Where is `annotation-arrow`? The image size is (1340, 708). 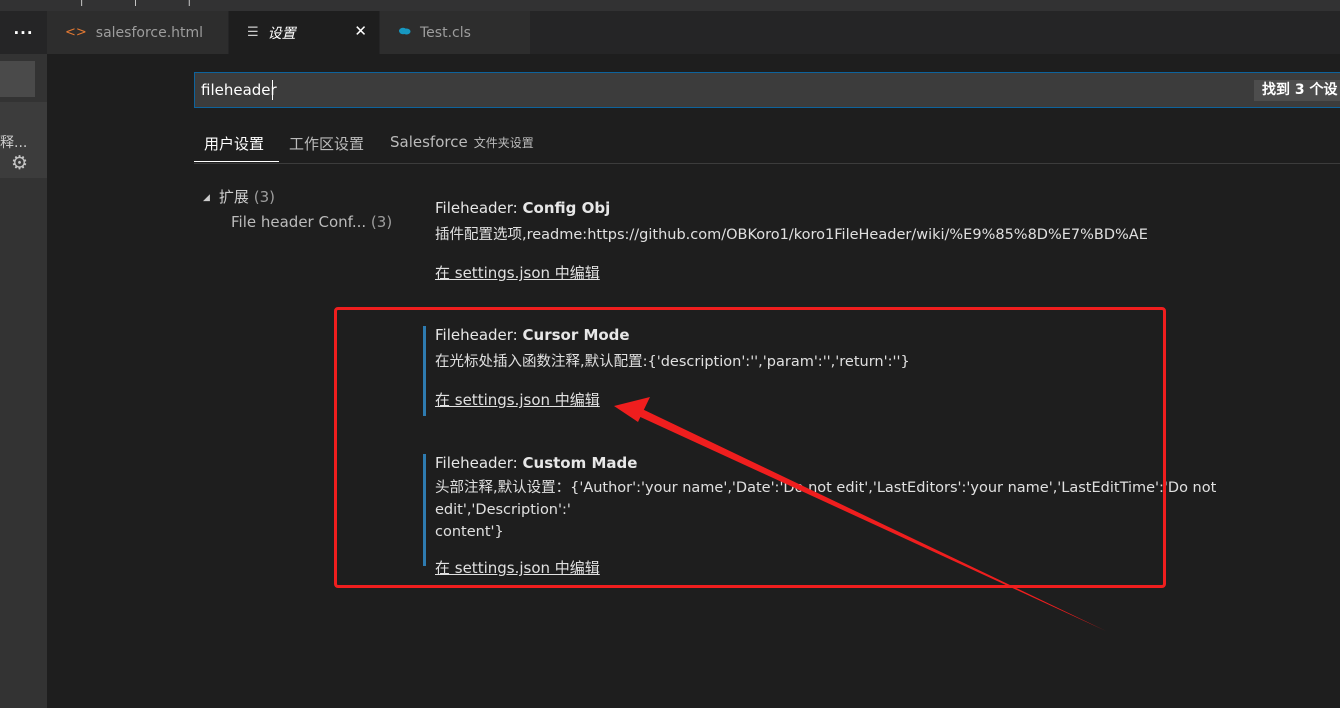 annotation-arrow is located at coordinates (860, 514).